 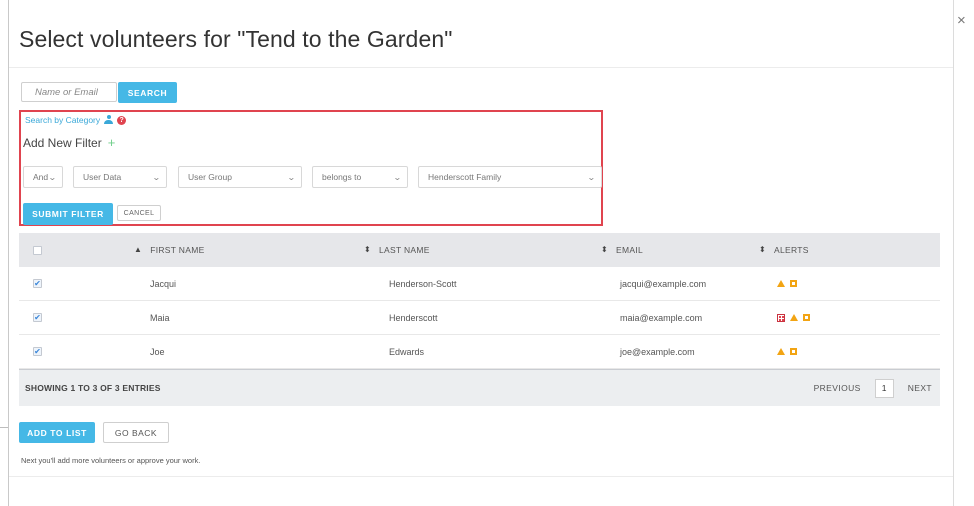 What do you see at coordinates (240, 177) in the screenshot?
I see `field-select: User Group ⌄` at bounding box center [240, 177].